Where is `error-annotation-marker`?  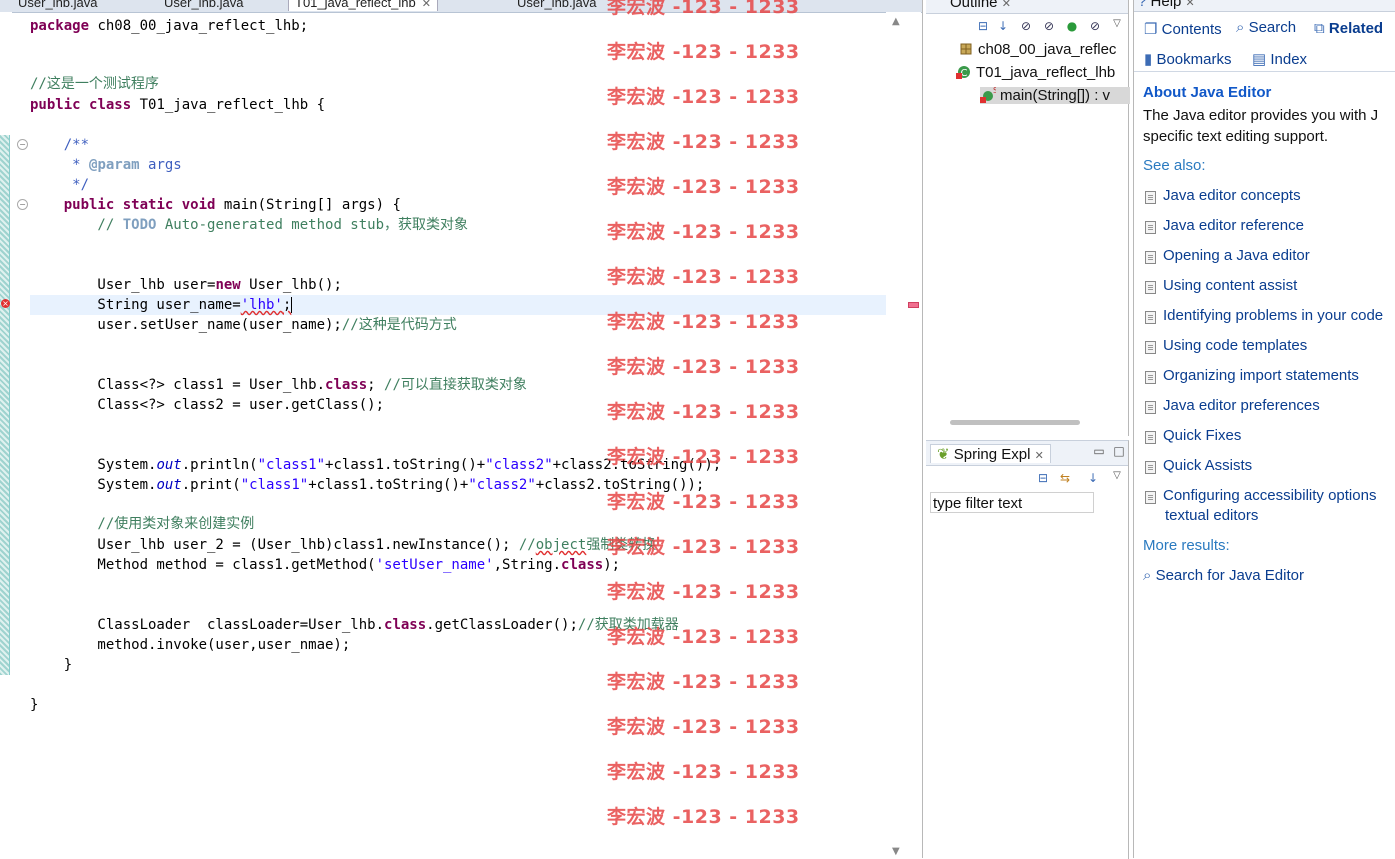 error-annotation-marker is located at coordinates (913, 305).